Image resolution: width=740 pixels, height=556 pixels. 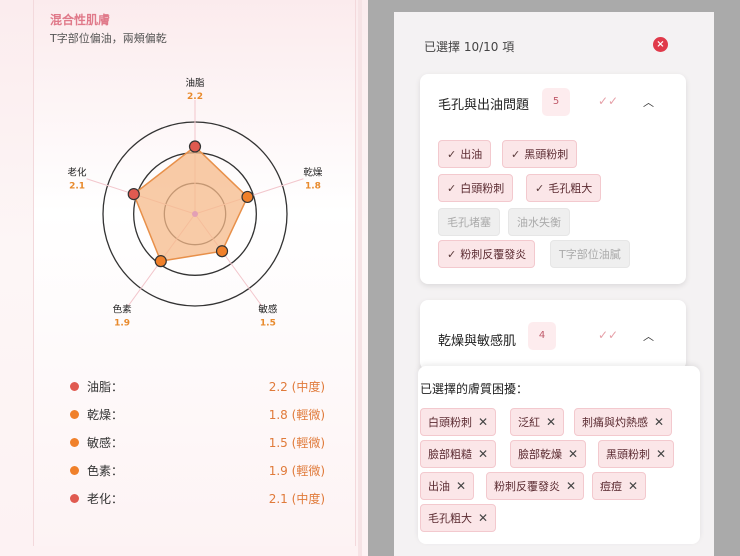 I want to click on close-icon: ×, so click(x=660, y=44).